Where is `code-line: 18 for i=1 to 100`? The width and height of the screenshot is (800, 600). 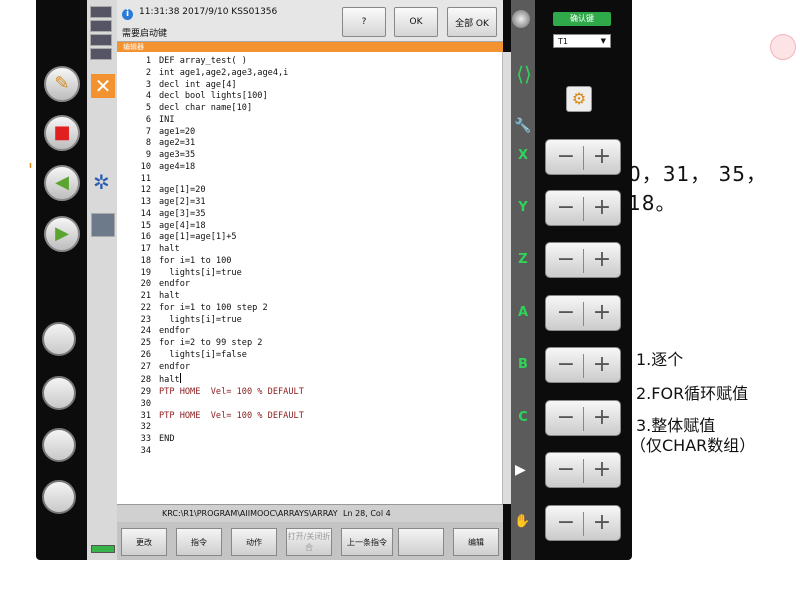 code-line: 18 for i=1 to 100 is located at coordinates (214, 262).